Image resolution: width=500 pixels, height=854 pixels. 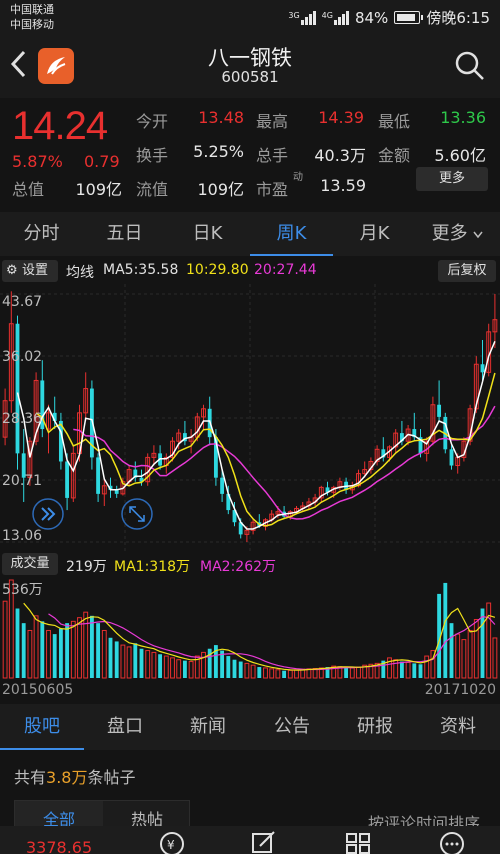 I want to click on more-icon, so click(x=452, y=842).